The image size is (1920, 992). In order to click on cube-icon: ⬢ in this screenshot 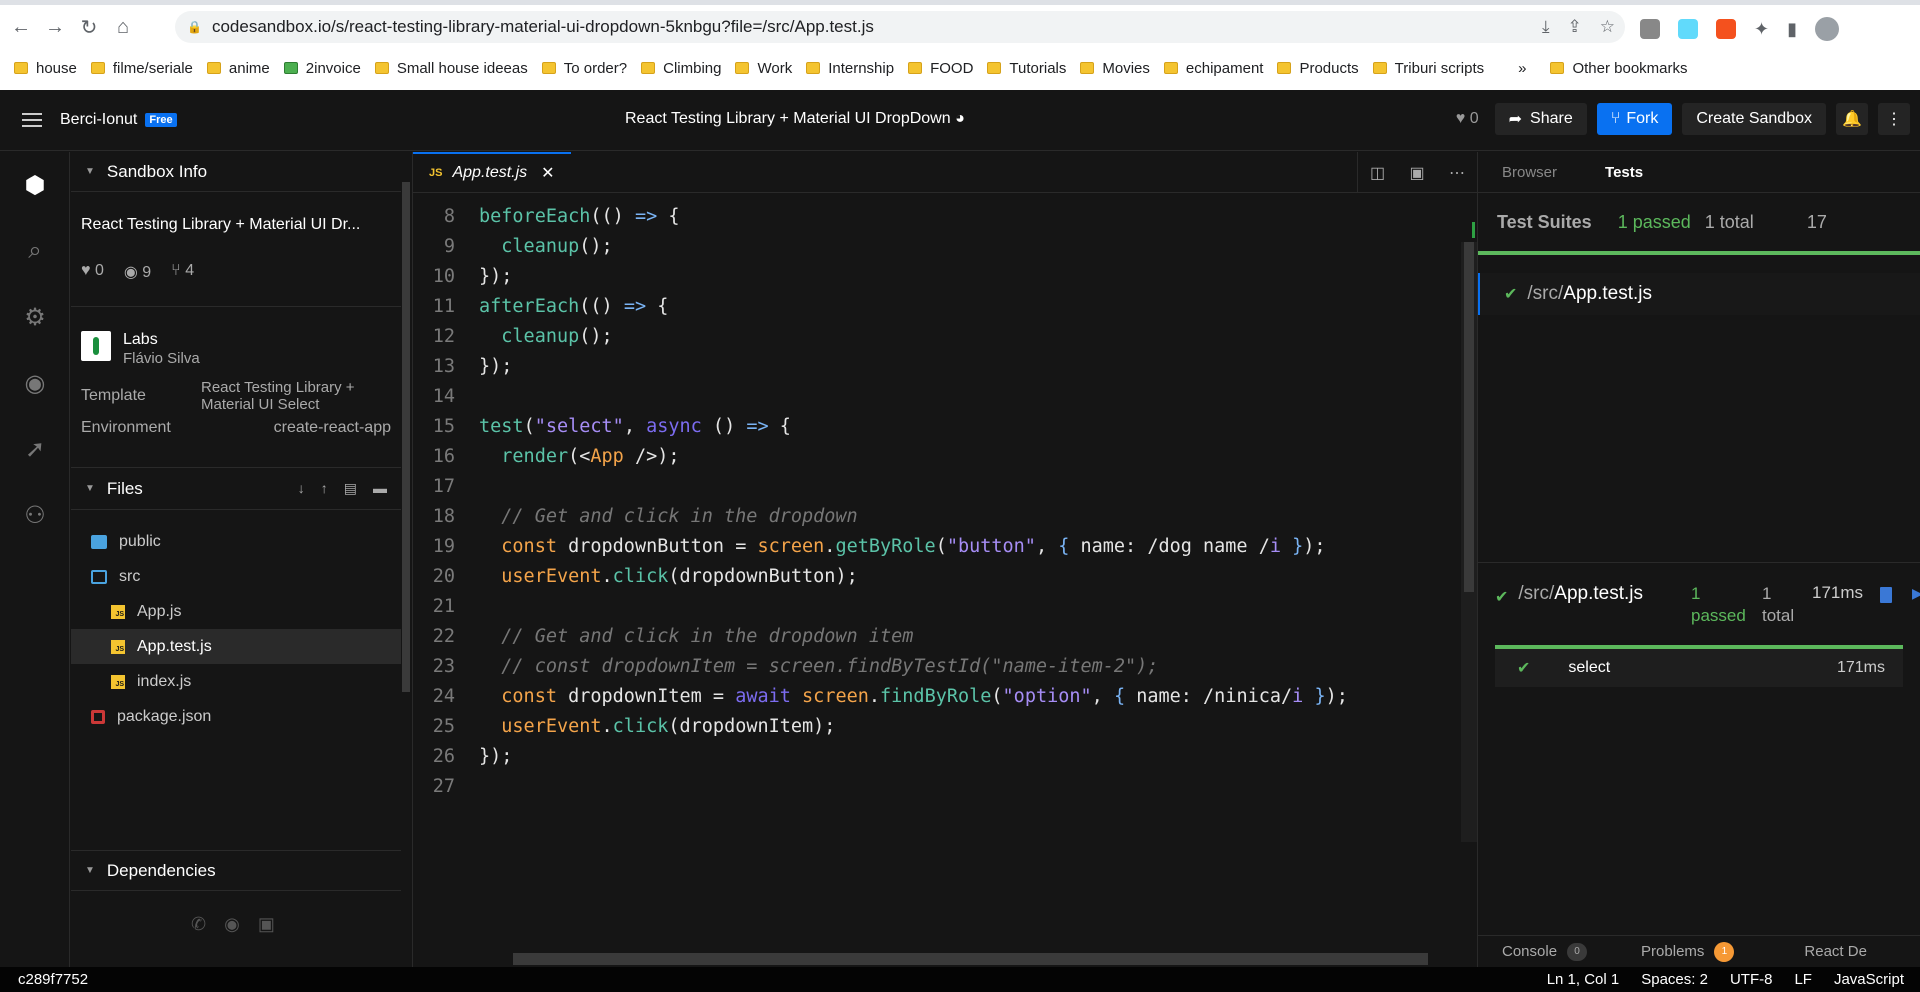, I will do `click(35, 185)`.